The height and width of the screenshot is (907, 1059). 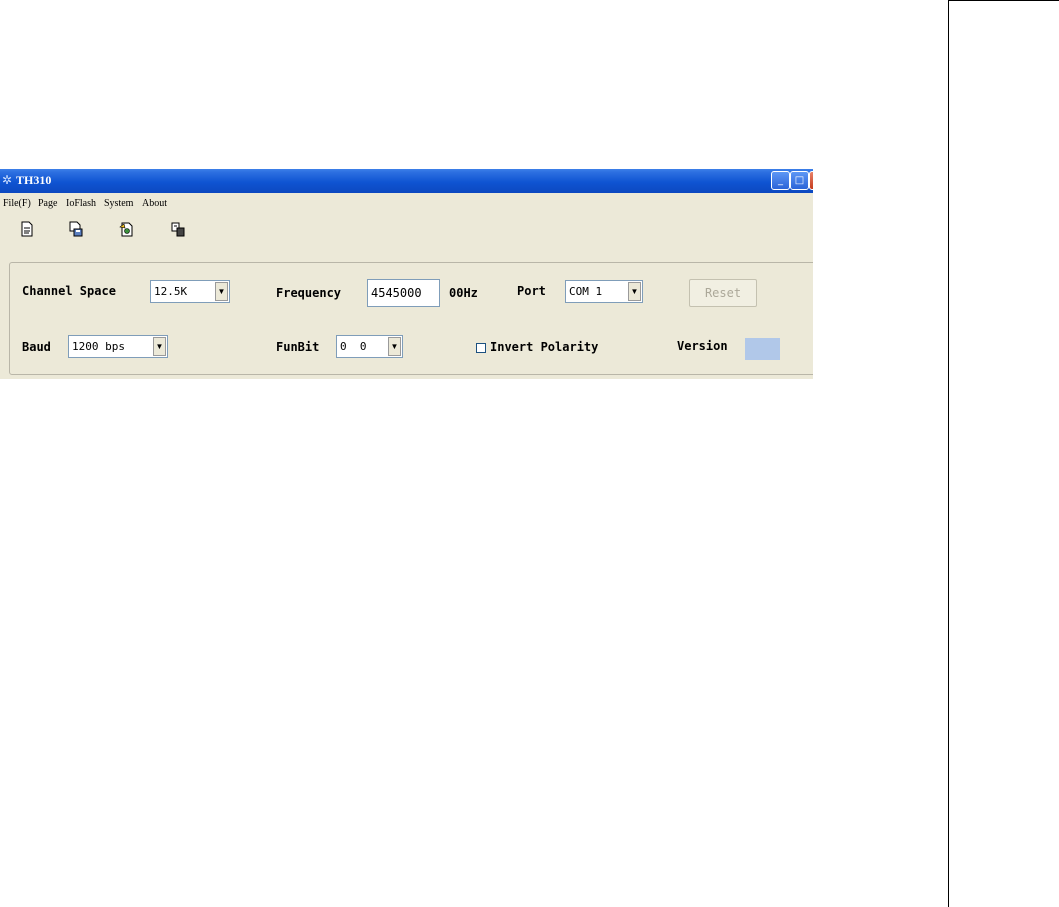 I want to click on invert-polarity-checkbox, so click(x=481, y=348).